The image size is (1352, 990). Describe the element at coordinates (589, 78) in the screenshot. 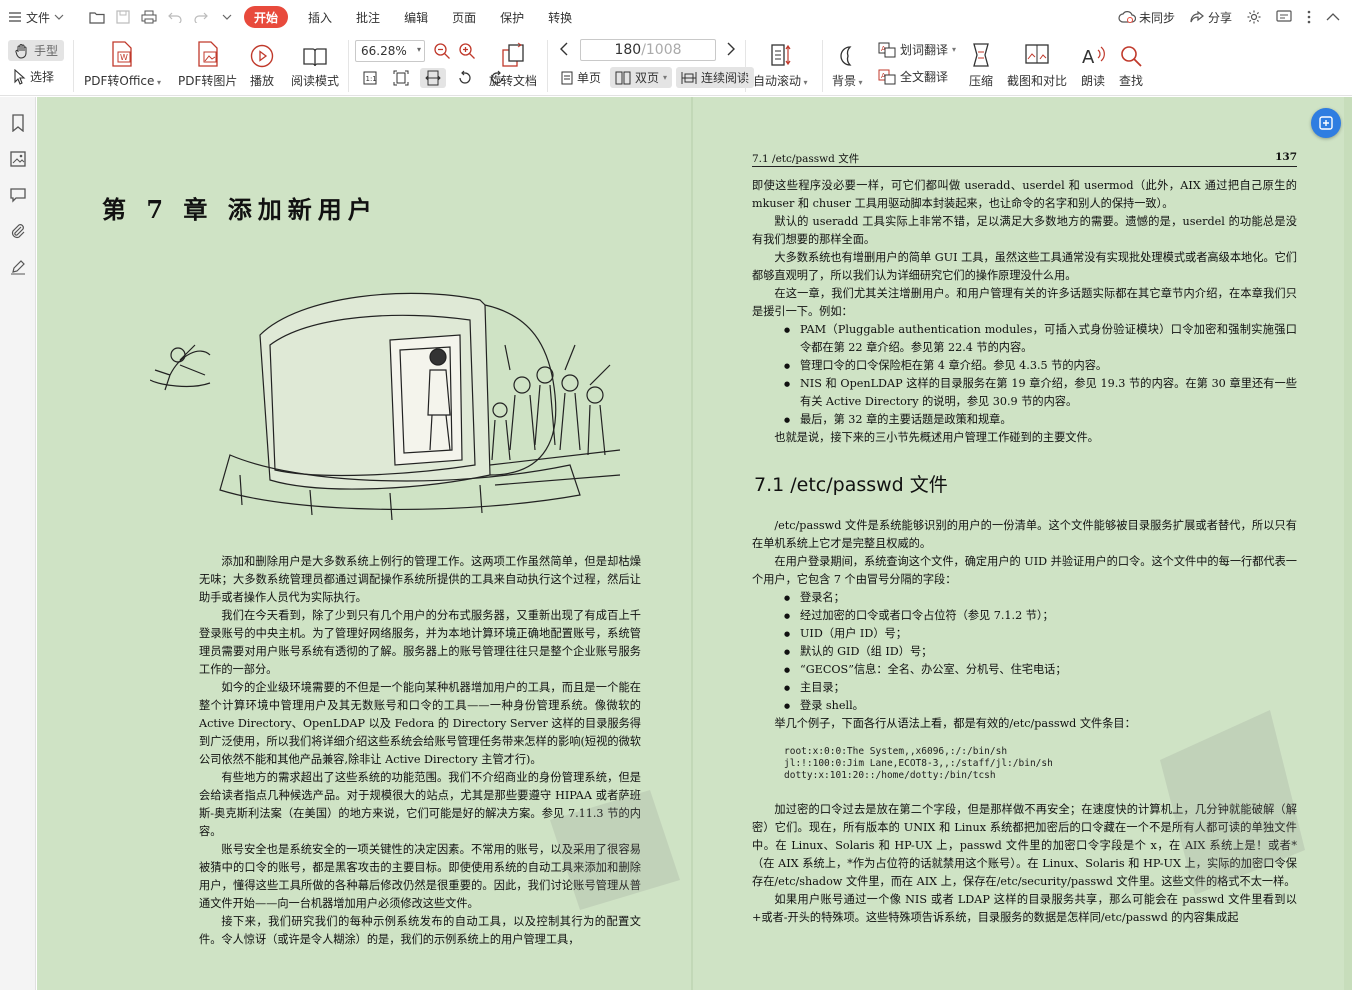

I see `single-page-label: 单页` at that location.